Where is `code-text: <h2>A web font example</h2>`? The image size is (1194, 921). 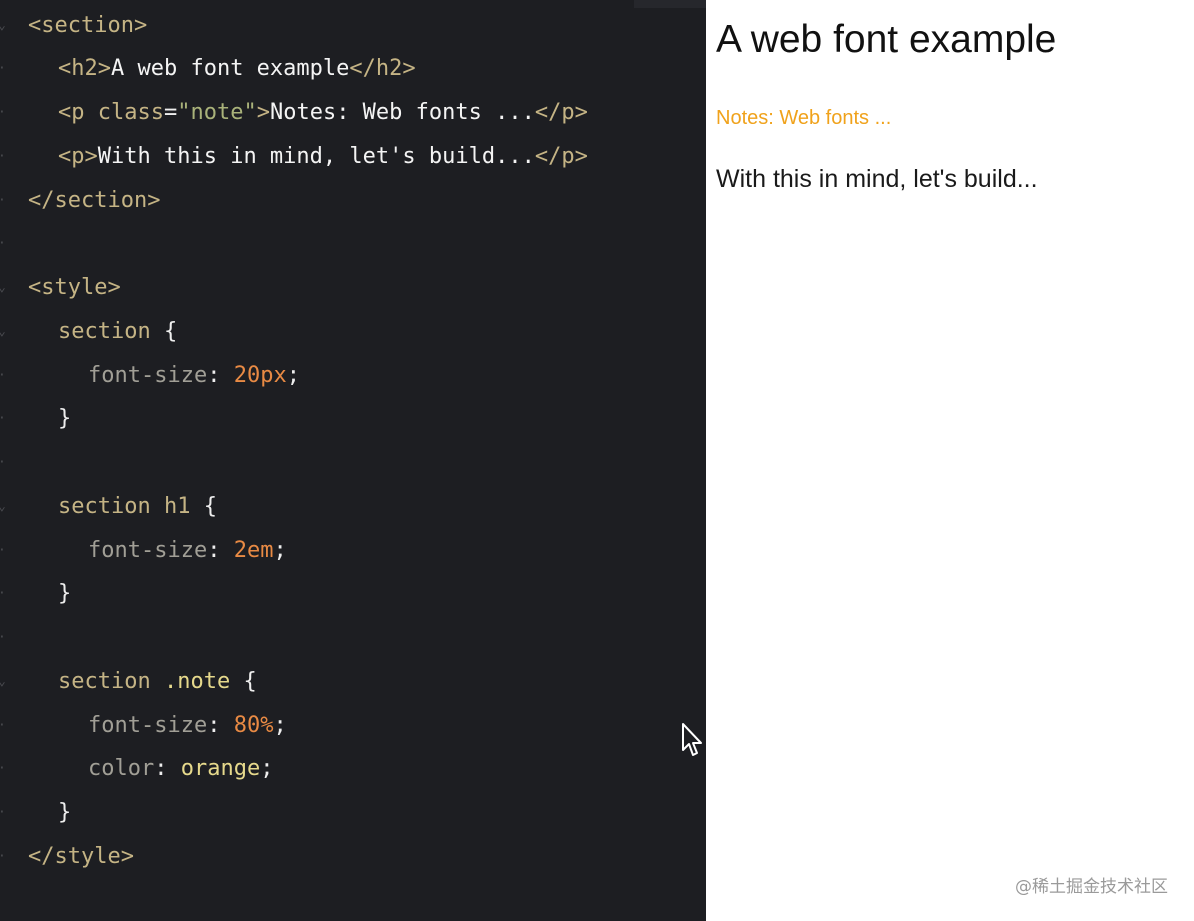
code-text: <h2>A web font example</h2> is located at coordinates (237, 69).